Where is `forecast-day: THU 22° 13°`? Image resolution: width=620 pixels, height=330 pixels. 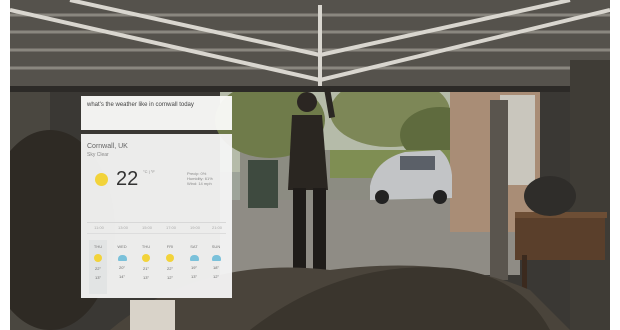
forecast-day: THU 22° 13° is located at coordinates (98, 267).